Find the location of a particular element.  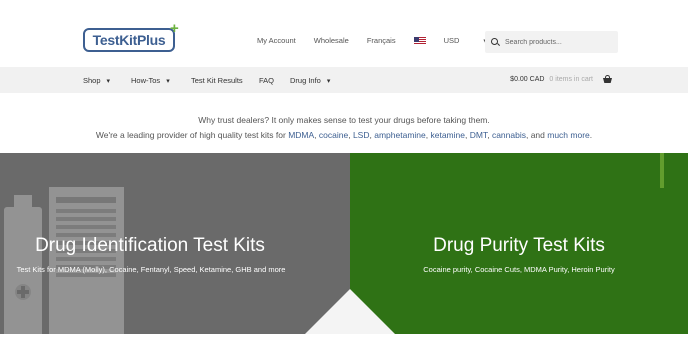

nav-label: FAQ is located at coordinates (267, 80).